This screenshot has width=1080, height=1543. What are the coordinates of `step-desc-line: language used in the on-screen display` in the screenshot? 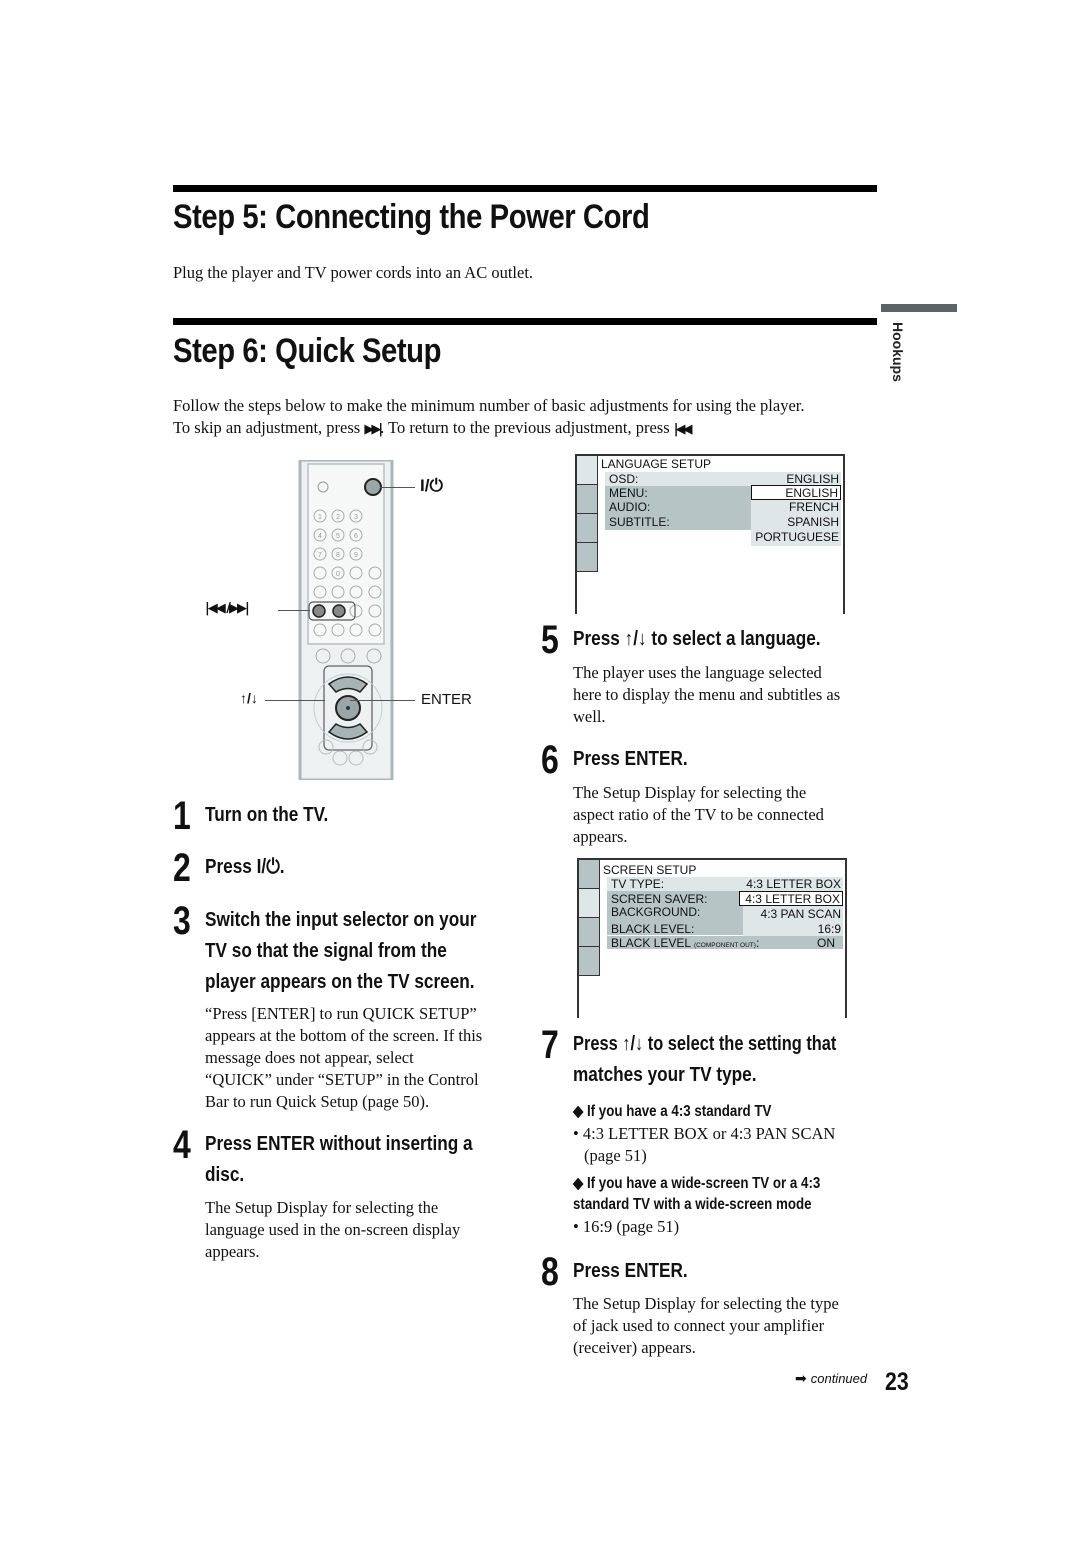 It's located at (333, 1229).